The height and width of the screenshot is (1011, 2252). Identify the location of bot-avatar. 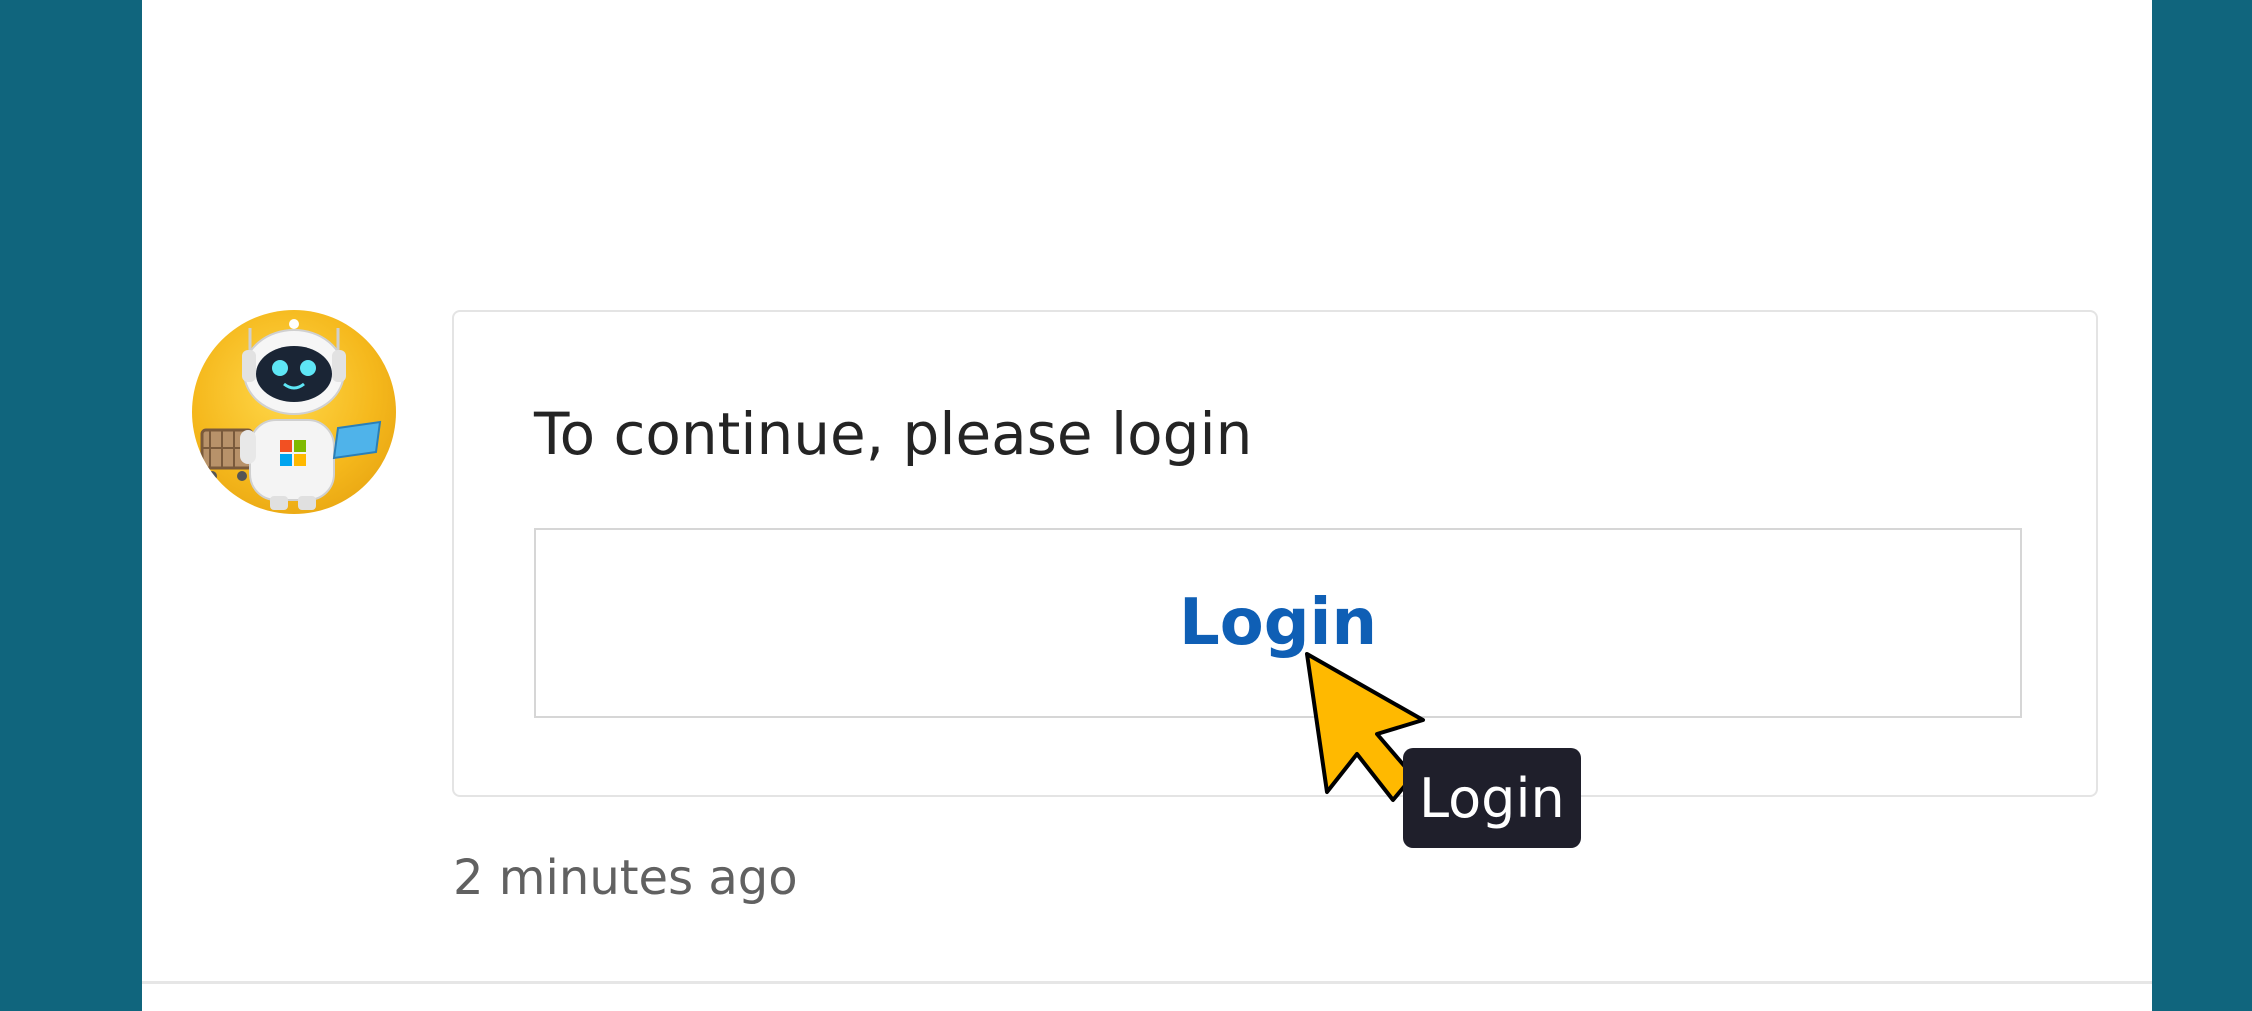
(294, 412).